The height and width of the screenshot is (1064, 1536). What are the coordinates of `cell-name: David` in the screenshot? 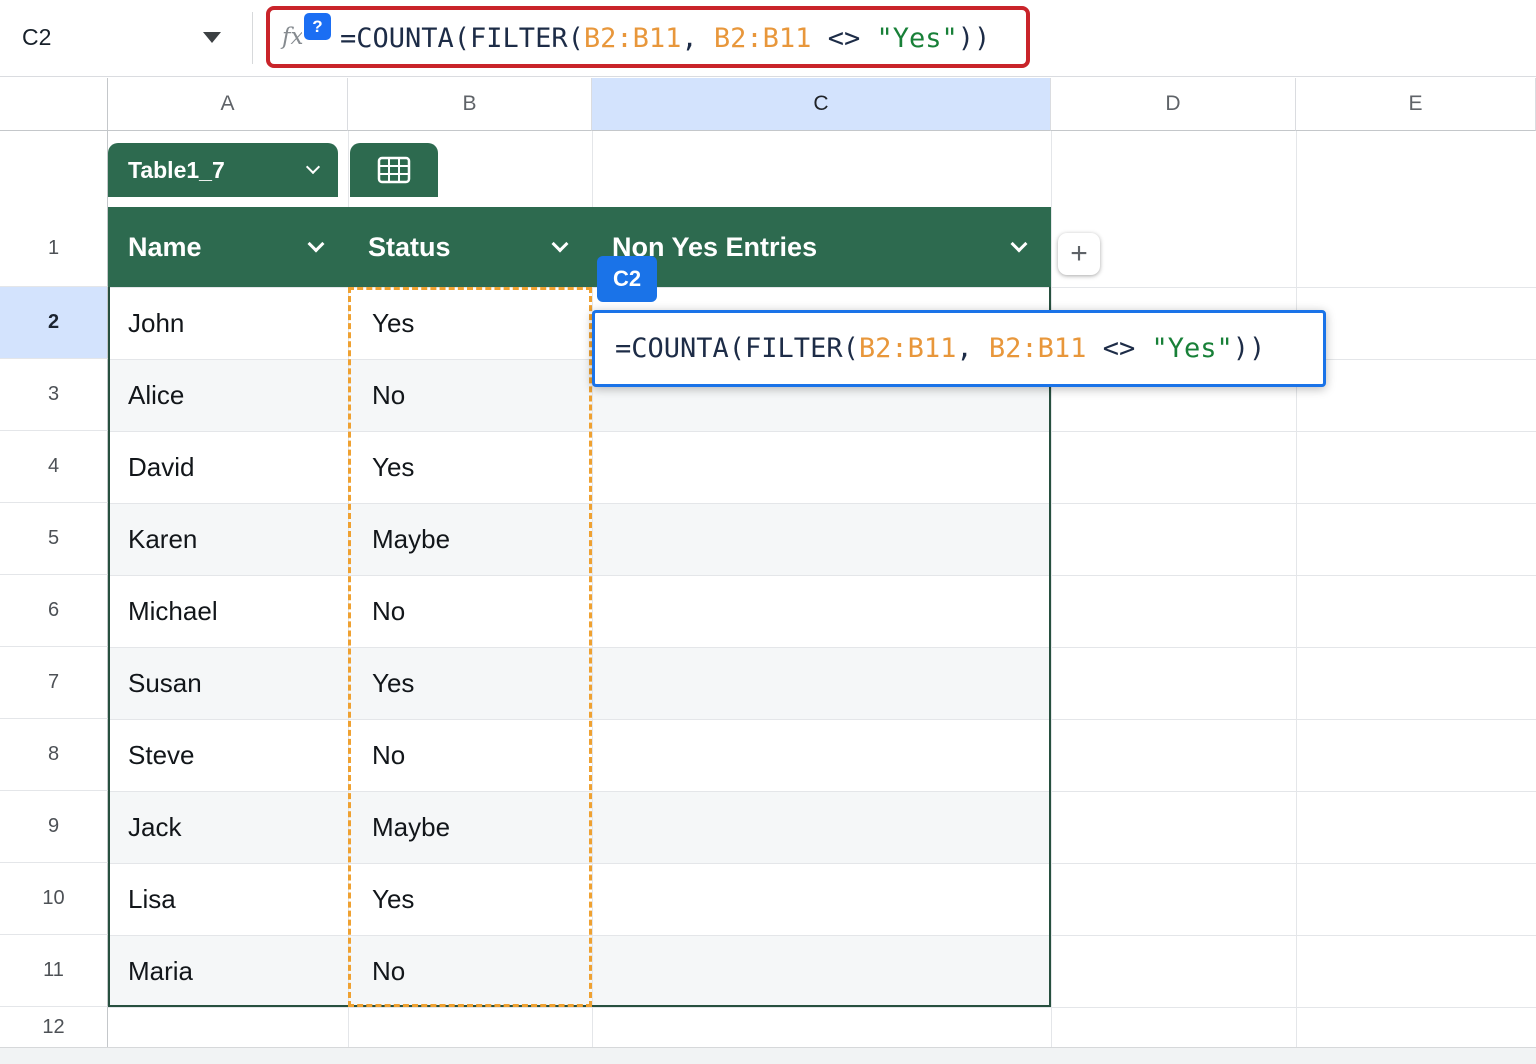 It's located at (228, 467).